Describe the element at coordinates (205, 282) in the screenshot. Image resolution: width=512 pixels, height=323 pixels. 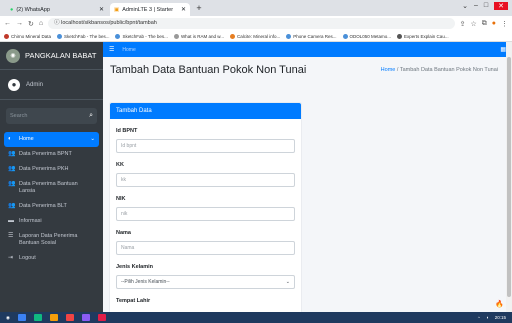
I see `jenis-kelamin-select: --Pilih Jenis Kelamin-- ⌄` at that location.